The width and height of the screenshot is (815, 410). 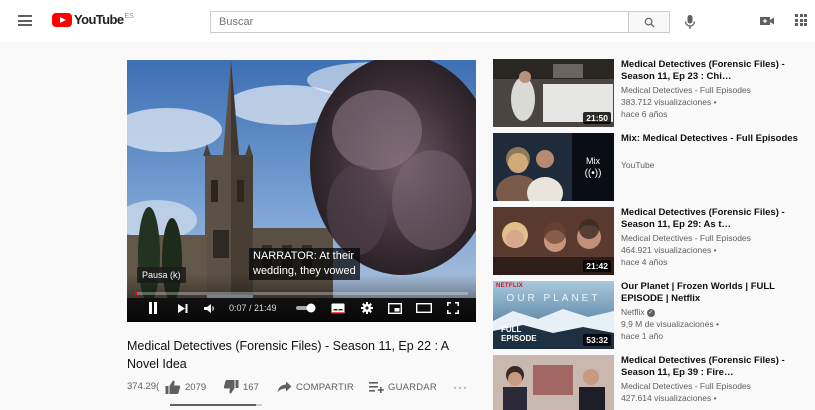 What do you see at coordinates (231, 387) in the screenshot?
I see `thumbs-down-icon` at bounding box center [231, 387].